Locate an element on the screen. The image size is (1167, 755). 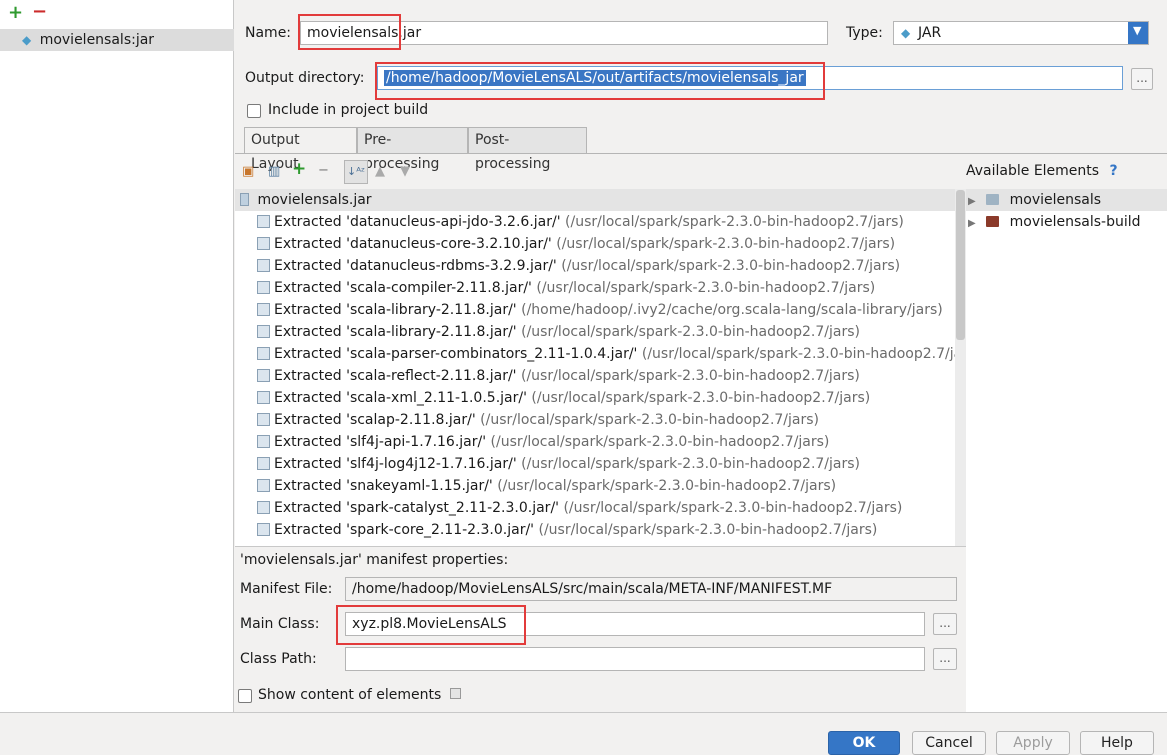
name-label: Name: is located at coordinates (268, 33).